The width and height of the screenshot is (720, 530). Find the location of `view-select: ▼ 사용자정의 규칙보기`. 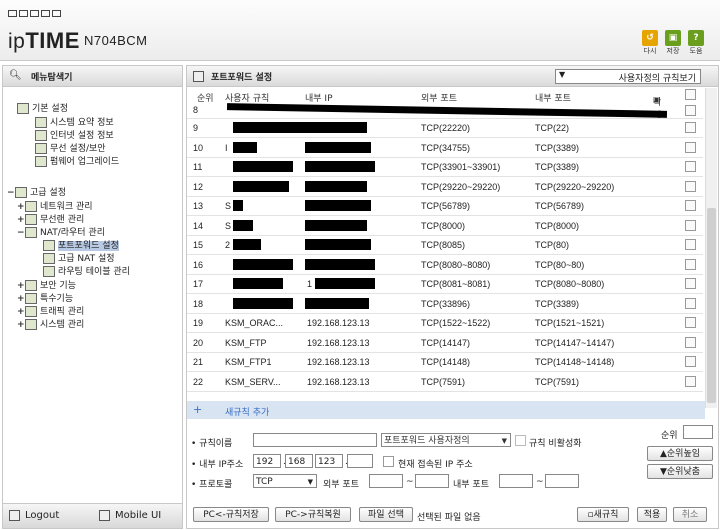

view-select: ▼ 사용자정의 규칙보기 is located at coordinates (628, 76).